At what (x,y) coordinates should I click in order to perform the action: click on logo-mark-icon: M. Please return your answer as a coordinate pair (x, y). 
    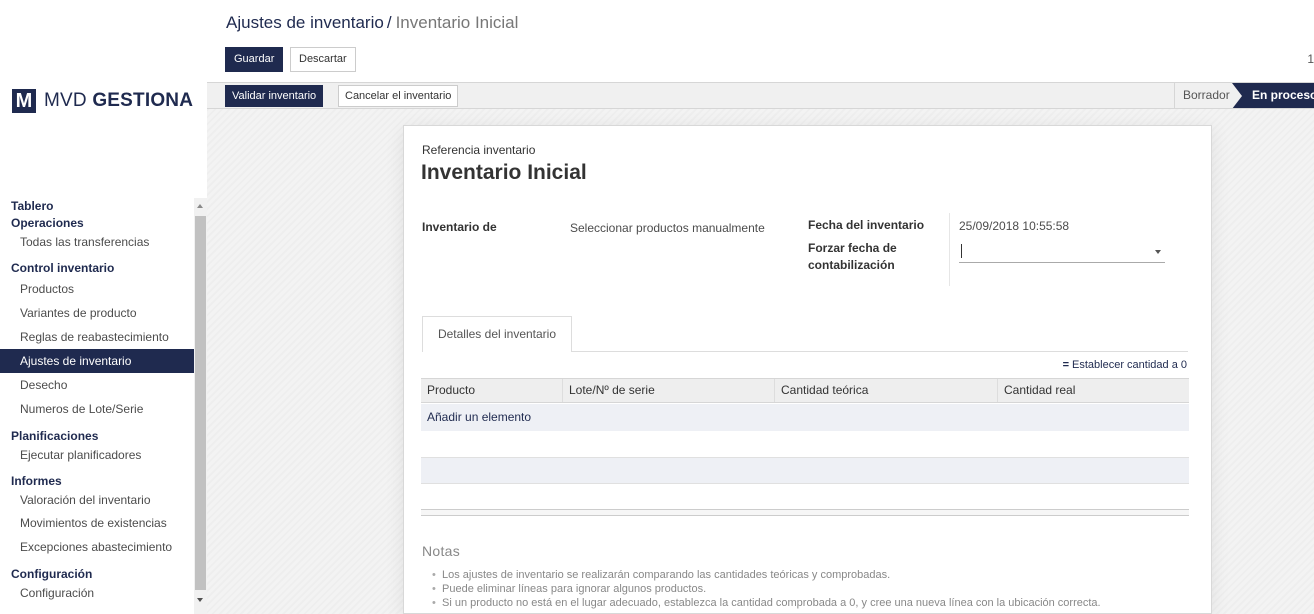
    Looking at the image, I should click on (24, 101).